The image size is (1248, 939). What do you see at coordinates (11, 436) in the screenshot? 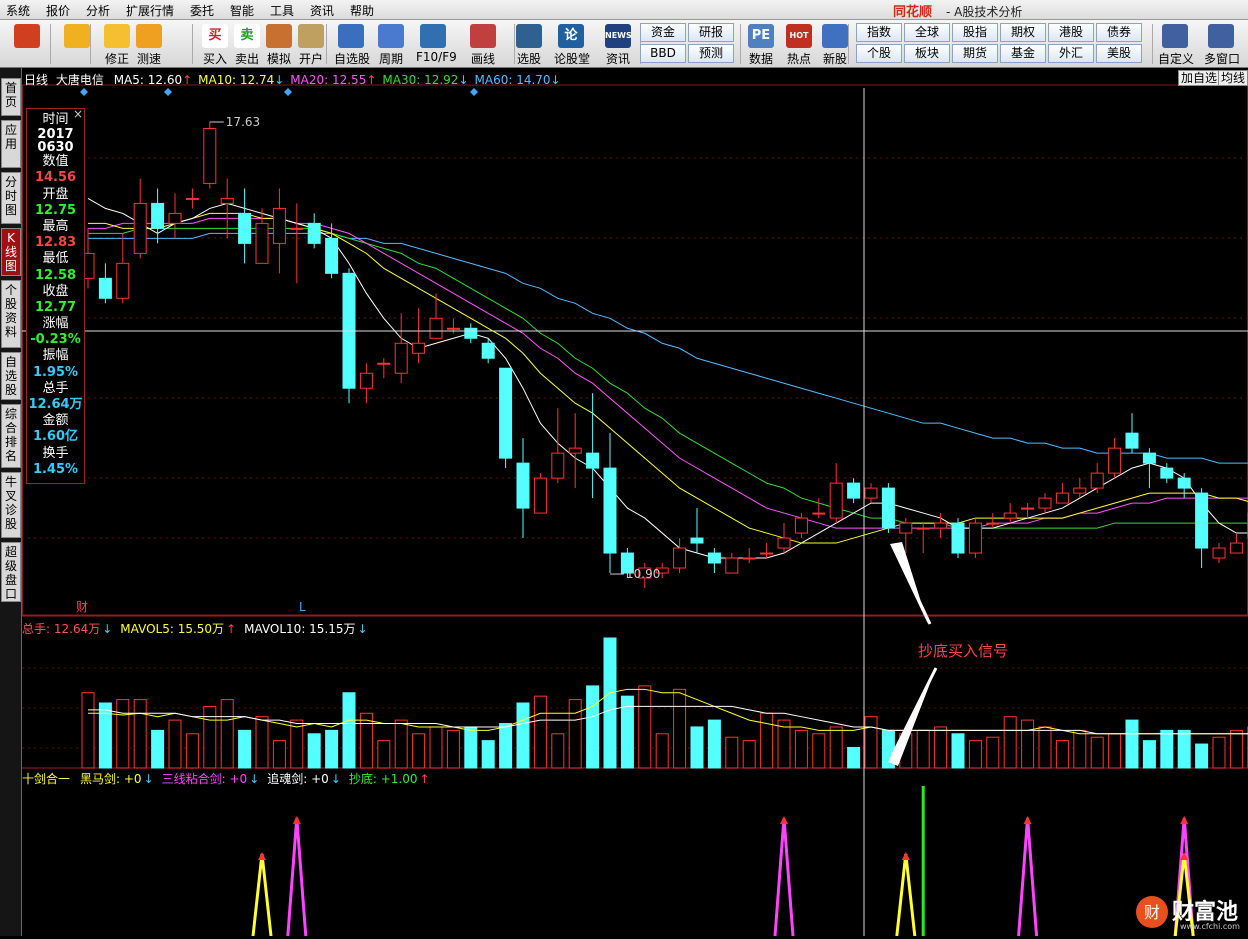
I see `side-tab-6: 综合排名` at bounding box center [11, 436].